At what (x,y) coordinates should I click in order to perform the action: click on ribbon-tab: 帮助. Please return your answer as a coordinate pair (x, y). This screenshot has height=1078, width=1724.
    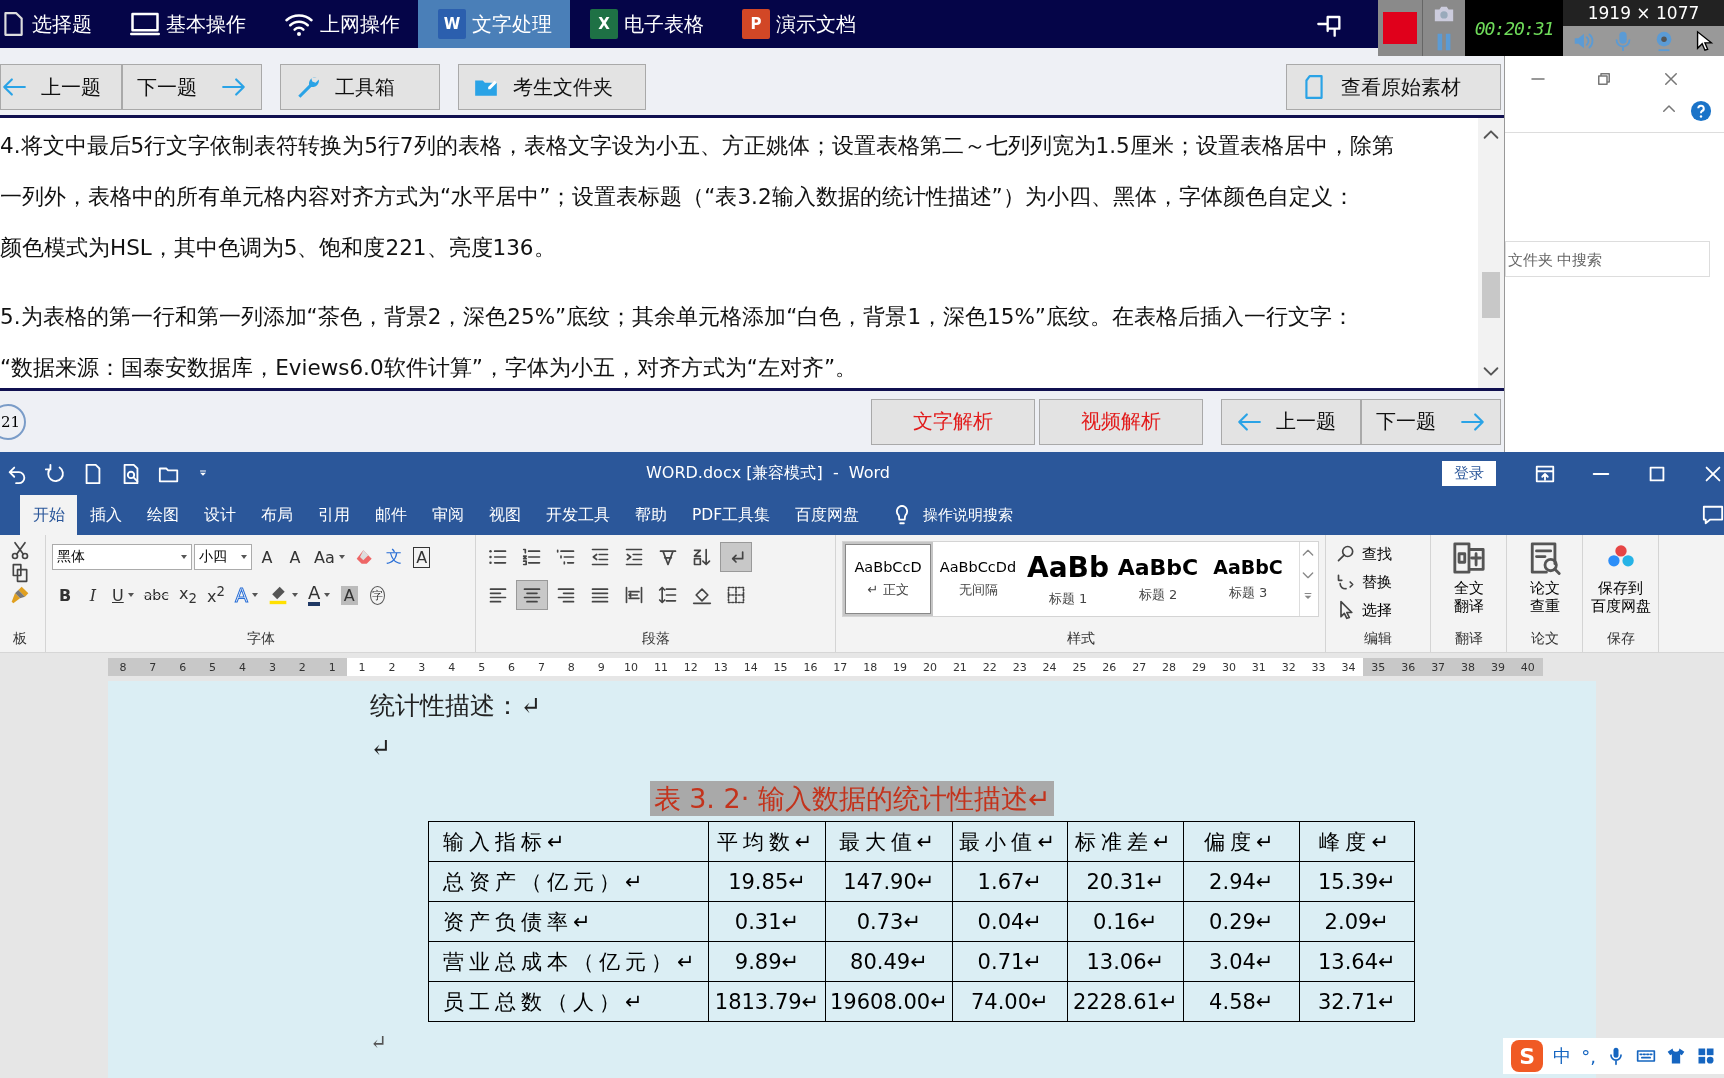
    Looking at the image, I should click on (650, 515).